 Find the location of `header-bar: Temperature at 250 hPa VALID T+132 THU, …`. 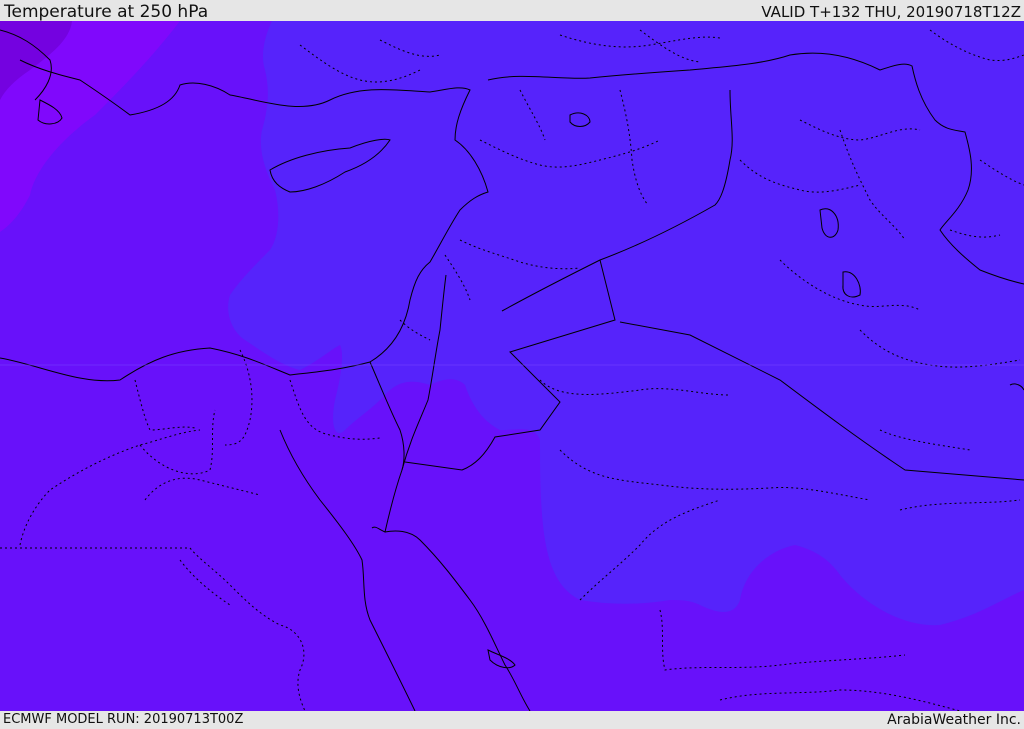

header-bar: Temperature at 250 hPa VALID T+132 THU, … is located at coordinates (512, 10).